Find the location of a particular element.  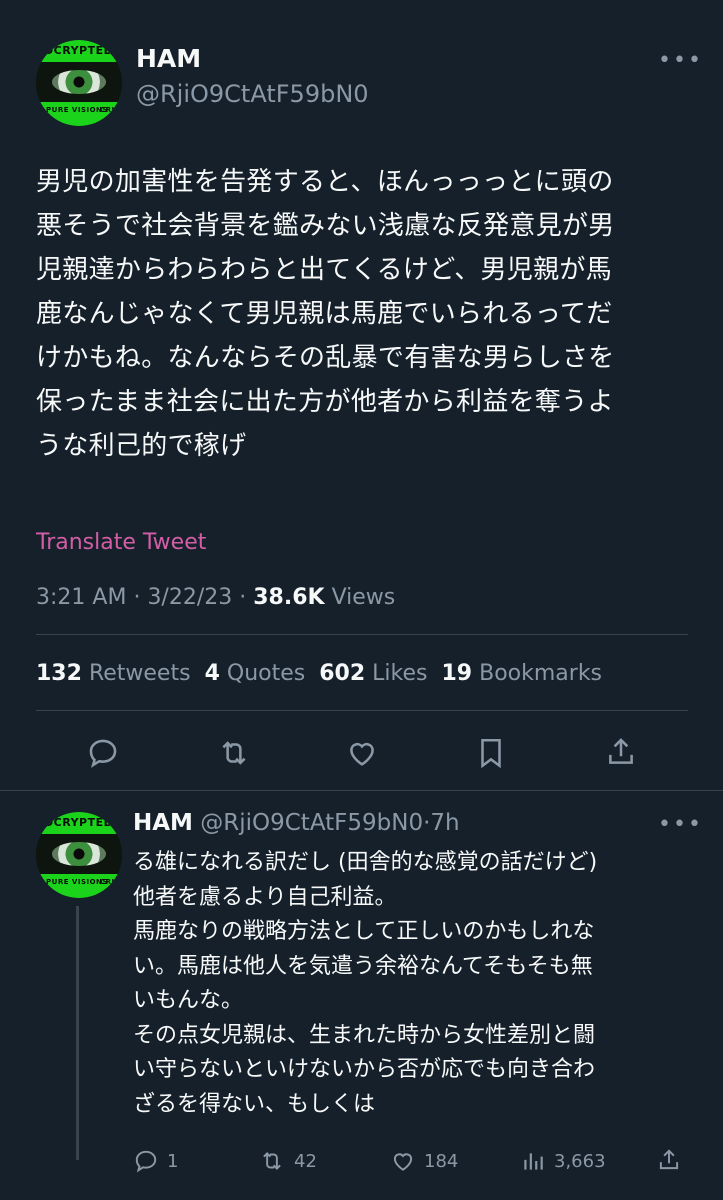

likes-count: 602 is located at coordinates (342, 673).